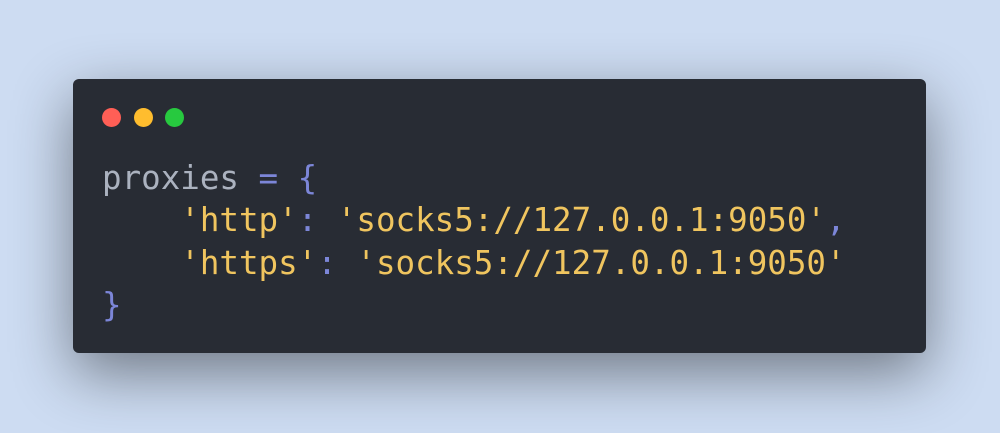  Describe the element at coordinates (174, 117) in the screenshot. I see `maximize-dot-icon` at that location.